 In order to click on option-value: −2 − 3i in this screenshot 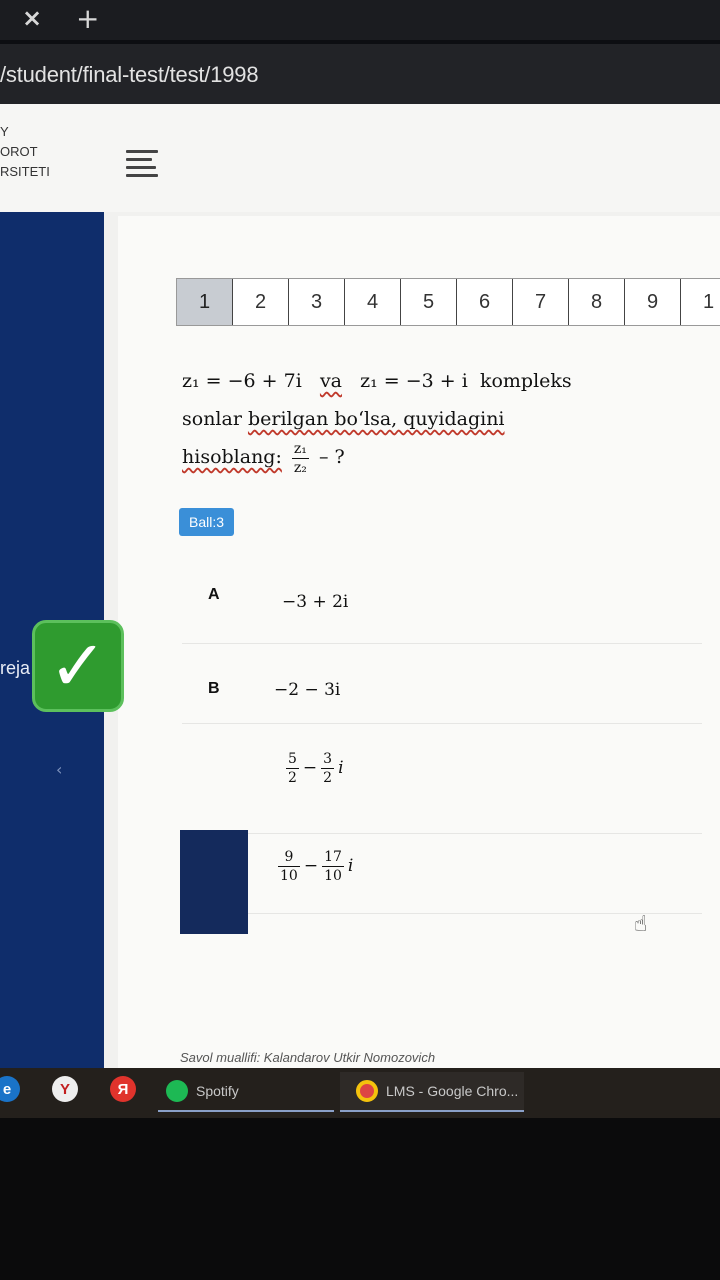, I will do `click(307, 690)`.